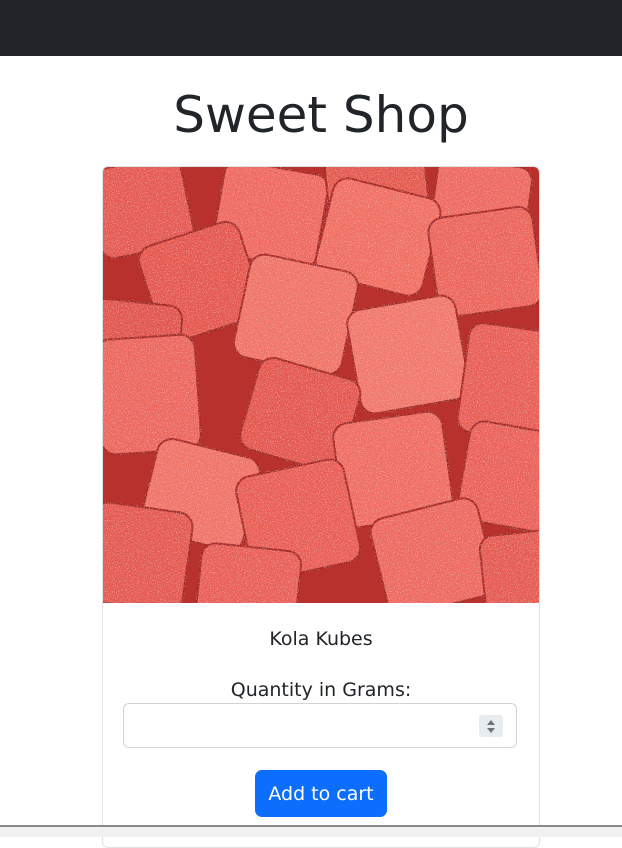  I want to click on chevron-up-icon, so click(491, 722).